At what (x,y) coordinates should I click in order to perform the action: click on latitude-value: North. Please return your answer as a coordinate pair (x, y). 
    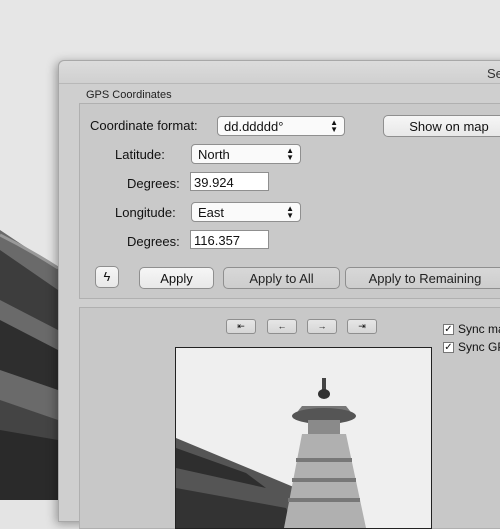
    Looking at the image, I should click on (214, 154).